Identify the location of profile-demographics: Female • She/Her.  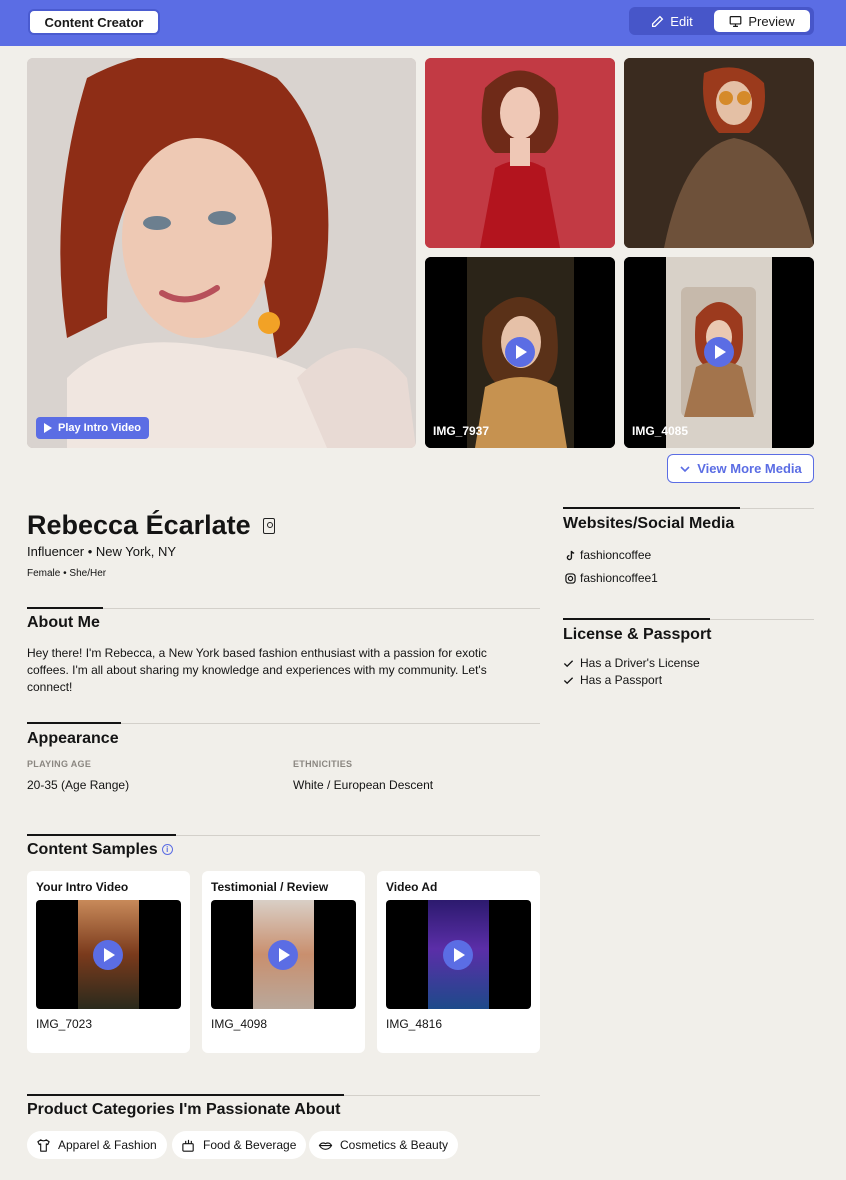
(67, 573).